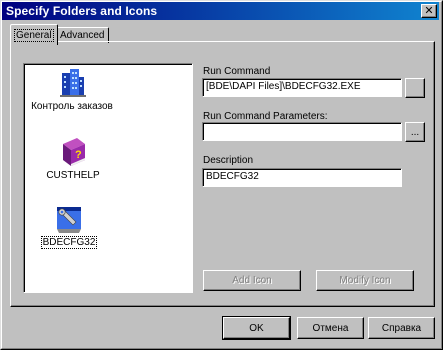 This screenshot has height=350, width=443. Describe the element at coordinates (365, 280) in the screenshot. I see `modify-icon-button: Modify Icon` at that location.